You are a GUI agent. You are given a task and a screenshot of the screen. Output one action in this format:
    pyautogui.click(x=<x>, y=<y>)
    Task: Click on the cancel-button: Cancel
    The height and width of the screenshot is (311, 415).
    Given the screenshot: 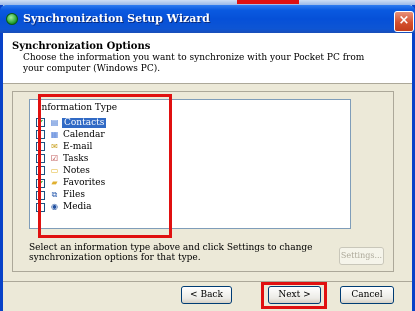 What is the action you would take?
    pyautogui.click(x=367, y=295)
    